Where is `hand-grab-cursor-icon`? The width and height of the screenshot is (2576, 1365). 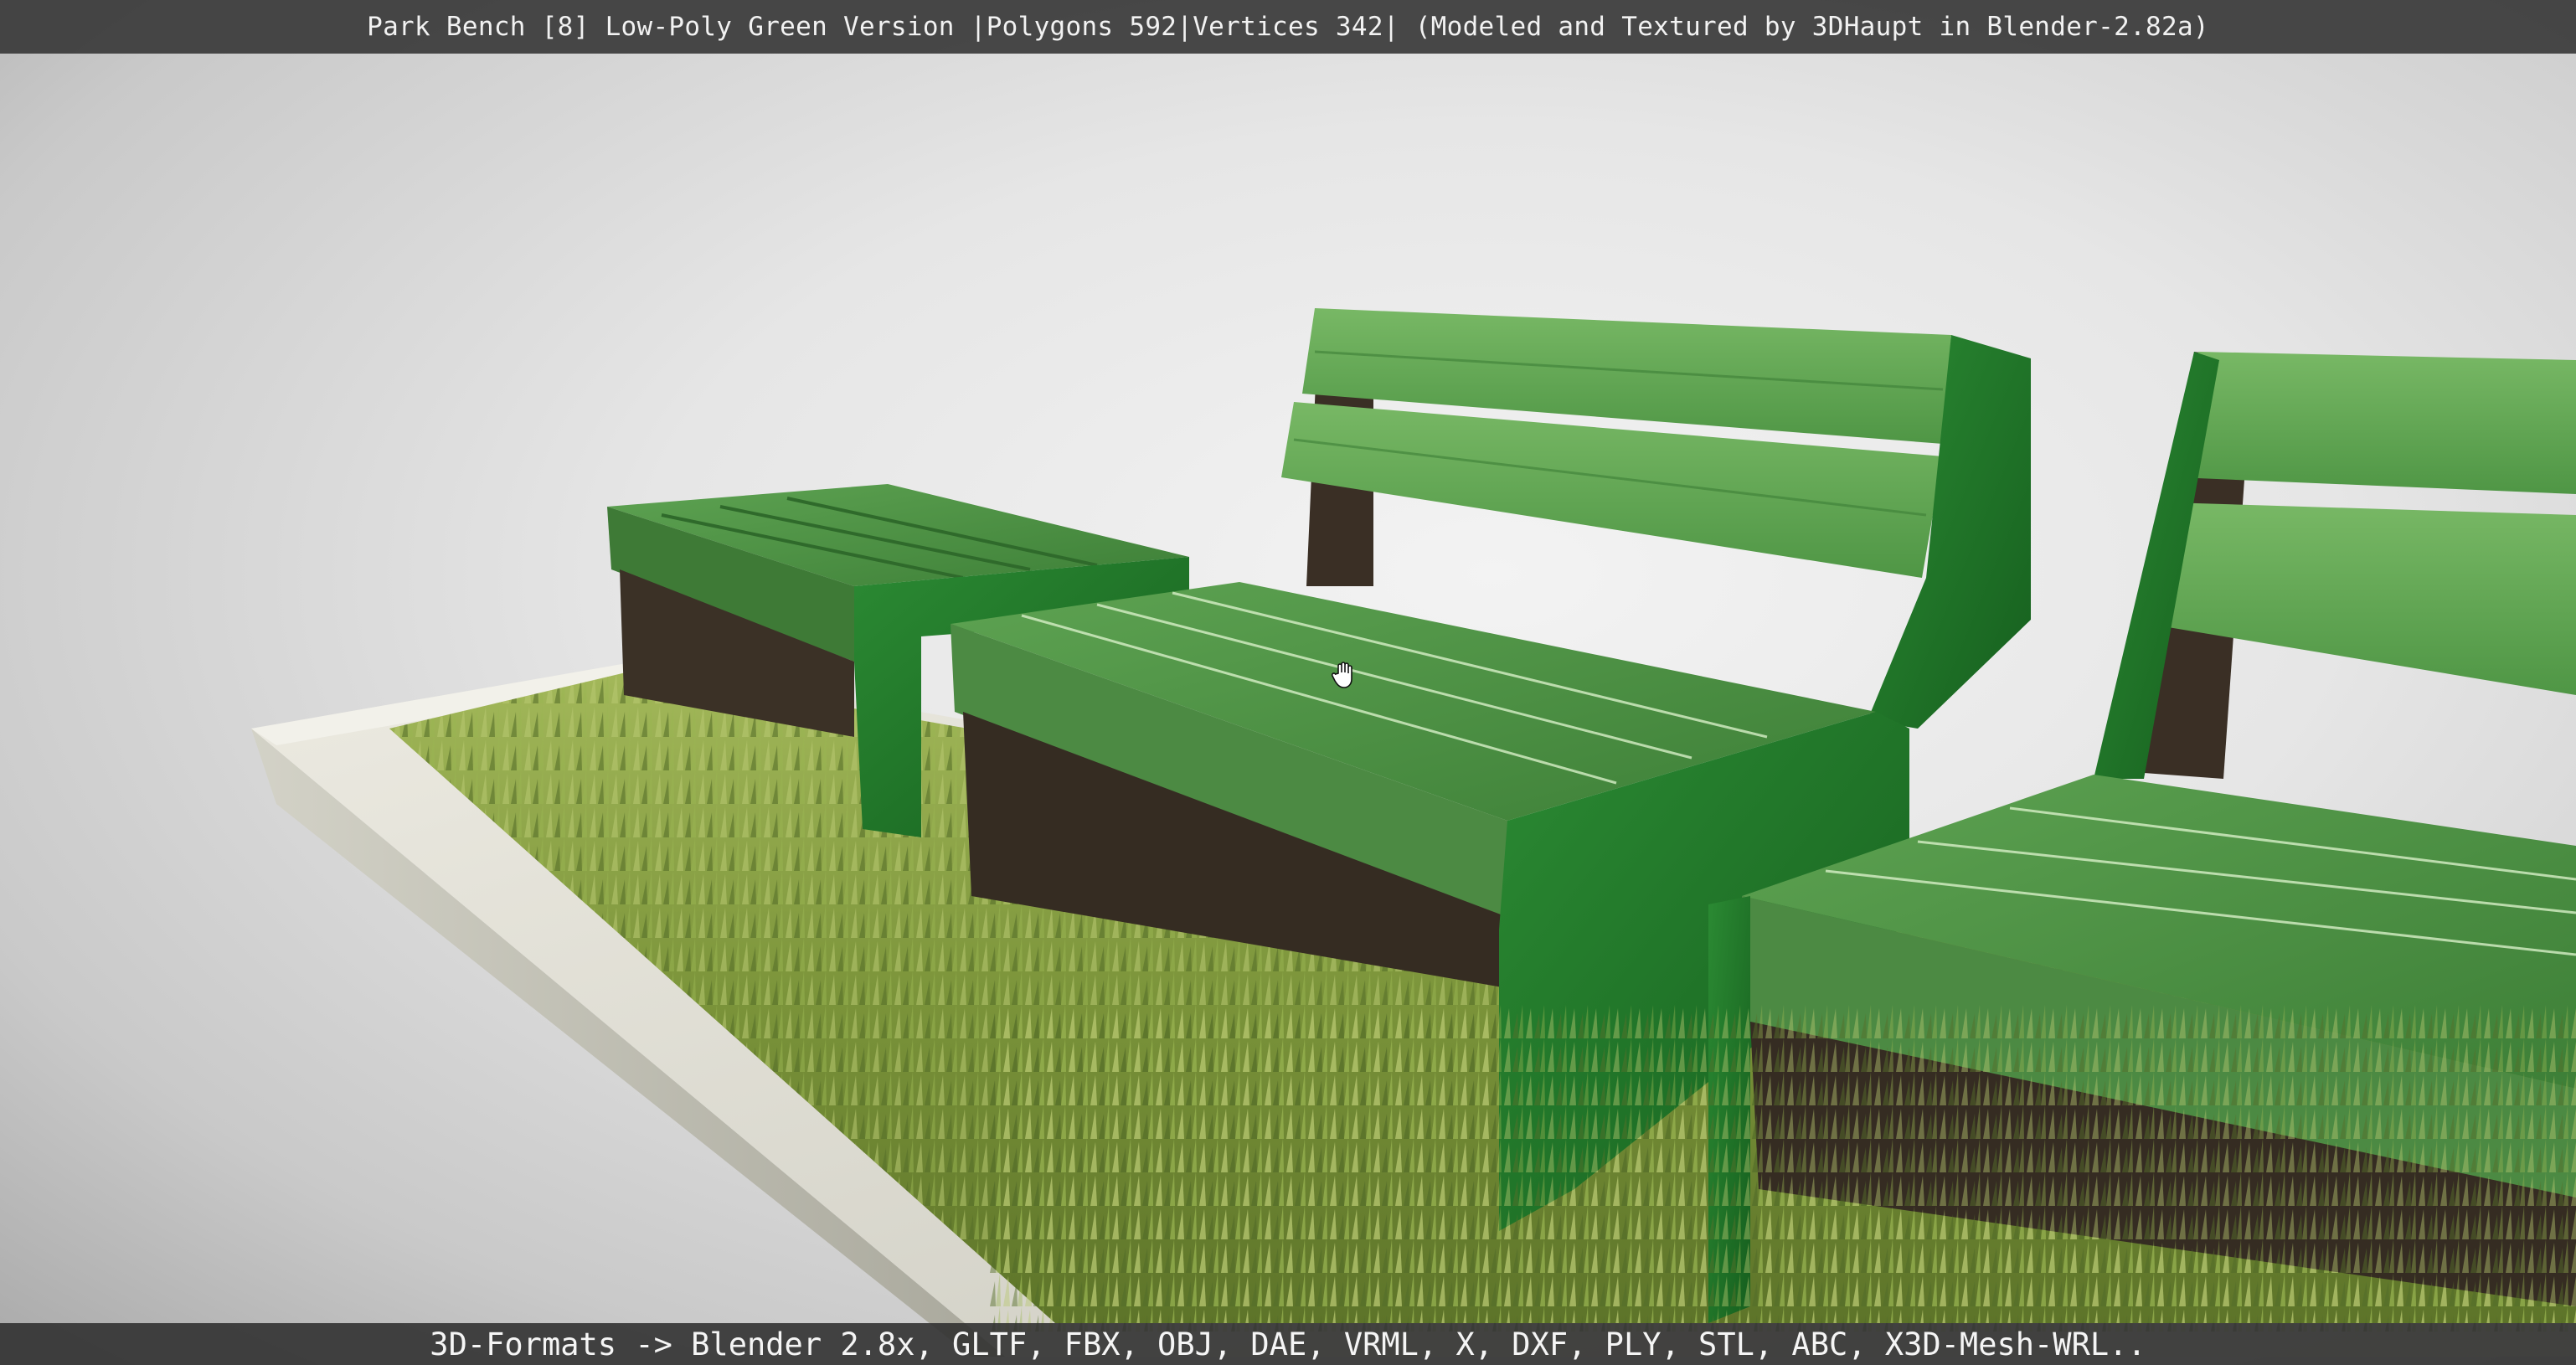
hand-grab-cursor-icon is located at coordinates (1342, 675).